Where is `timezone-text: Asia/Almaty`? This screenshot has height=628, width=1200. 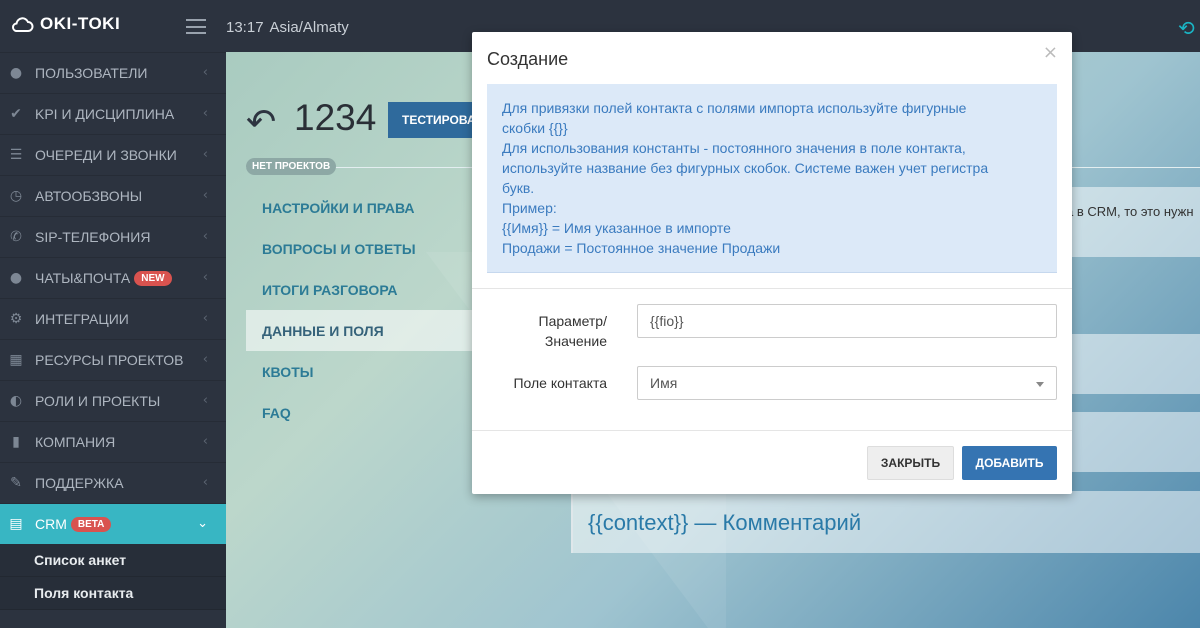
timezone-text: Asia/Almaty is located at coordinates (309, 27).